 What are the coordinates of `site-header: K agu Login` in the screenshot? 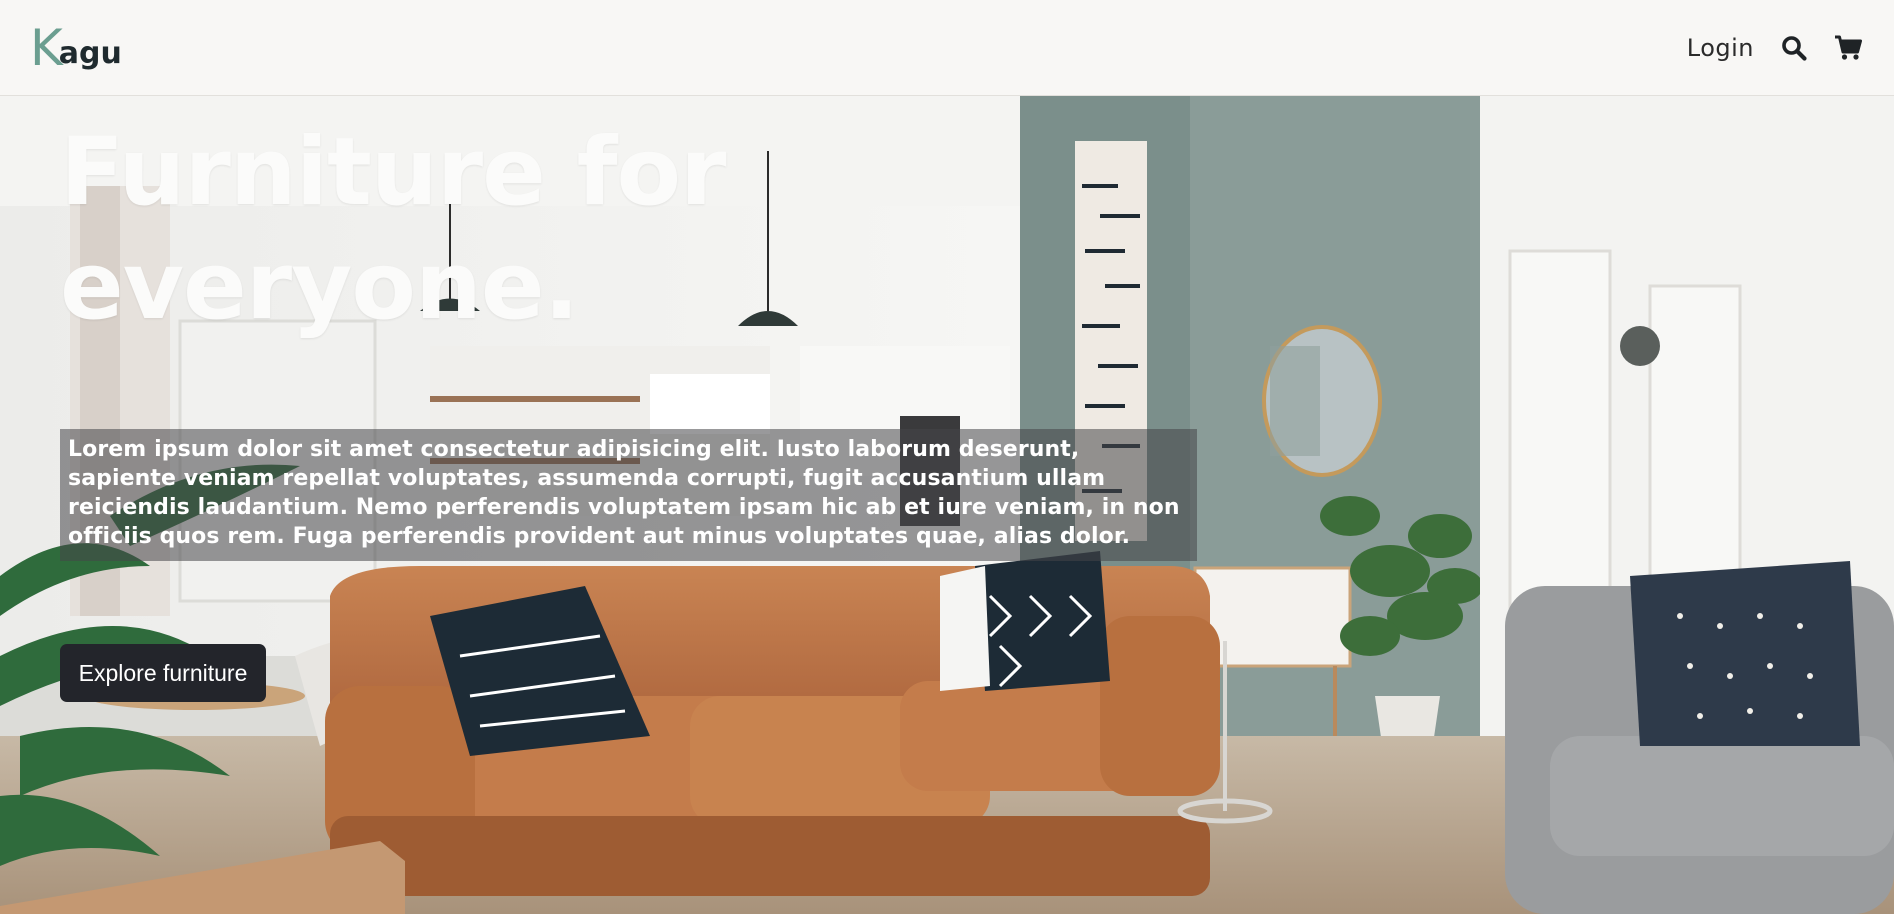 It's located at (947, 48).